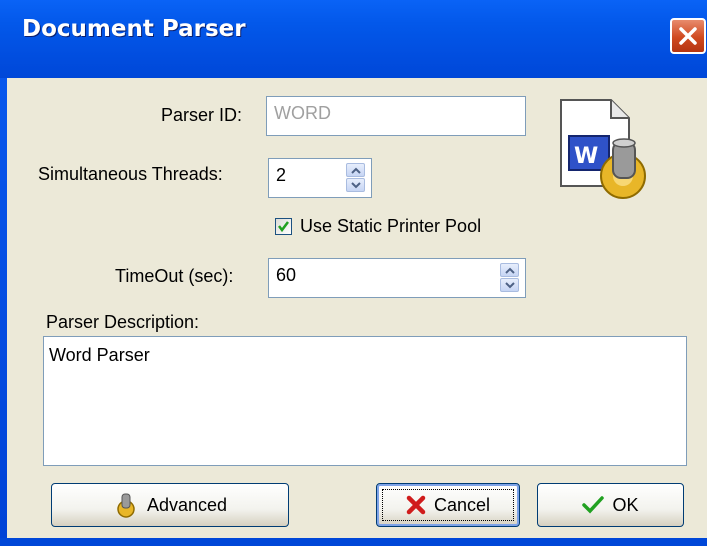 The width and height of the screenshot is (707, 546). I want to click on green-check-icon, so click(593, 505).